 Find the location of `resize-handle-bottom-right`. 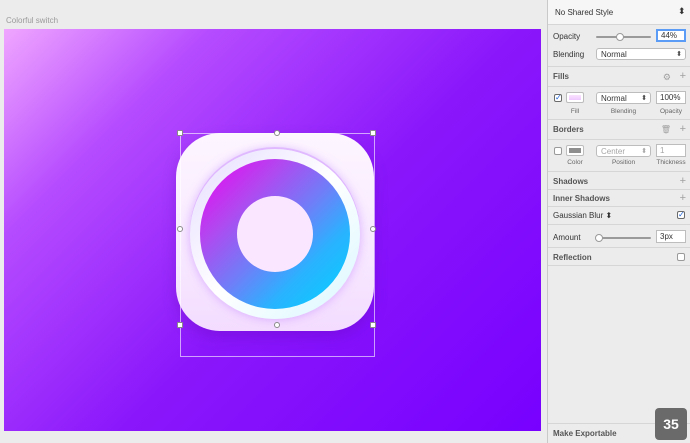

resize-handle-bottom-right is located at coordinates (373, 325).